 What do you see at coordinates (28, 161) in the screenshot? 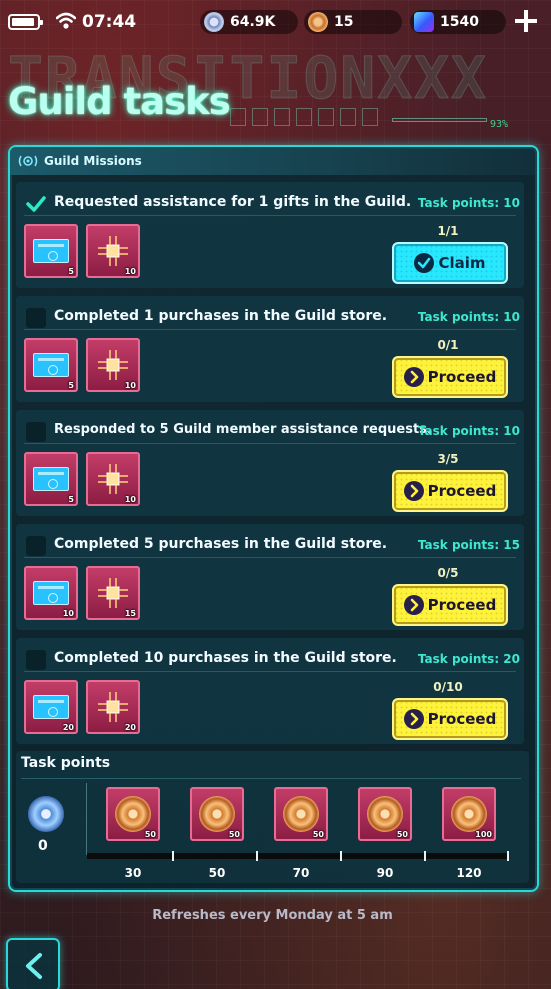
I see `mission-icon` at bounding box center [28, 161].